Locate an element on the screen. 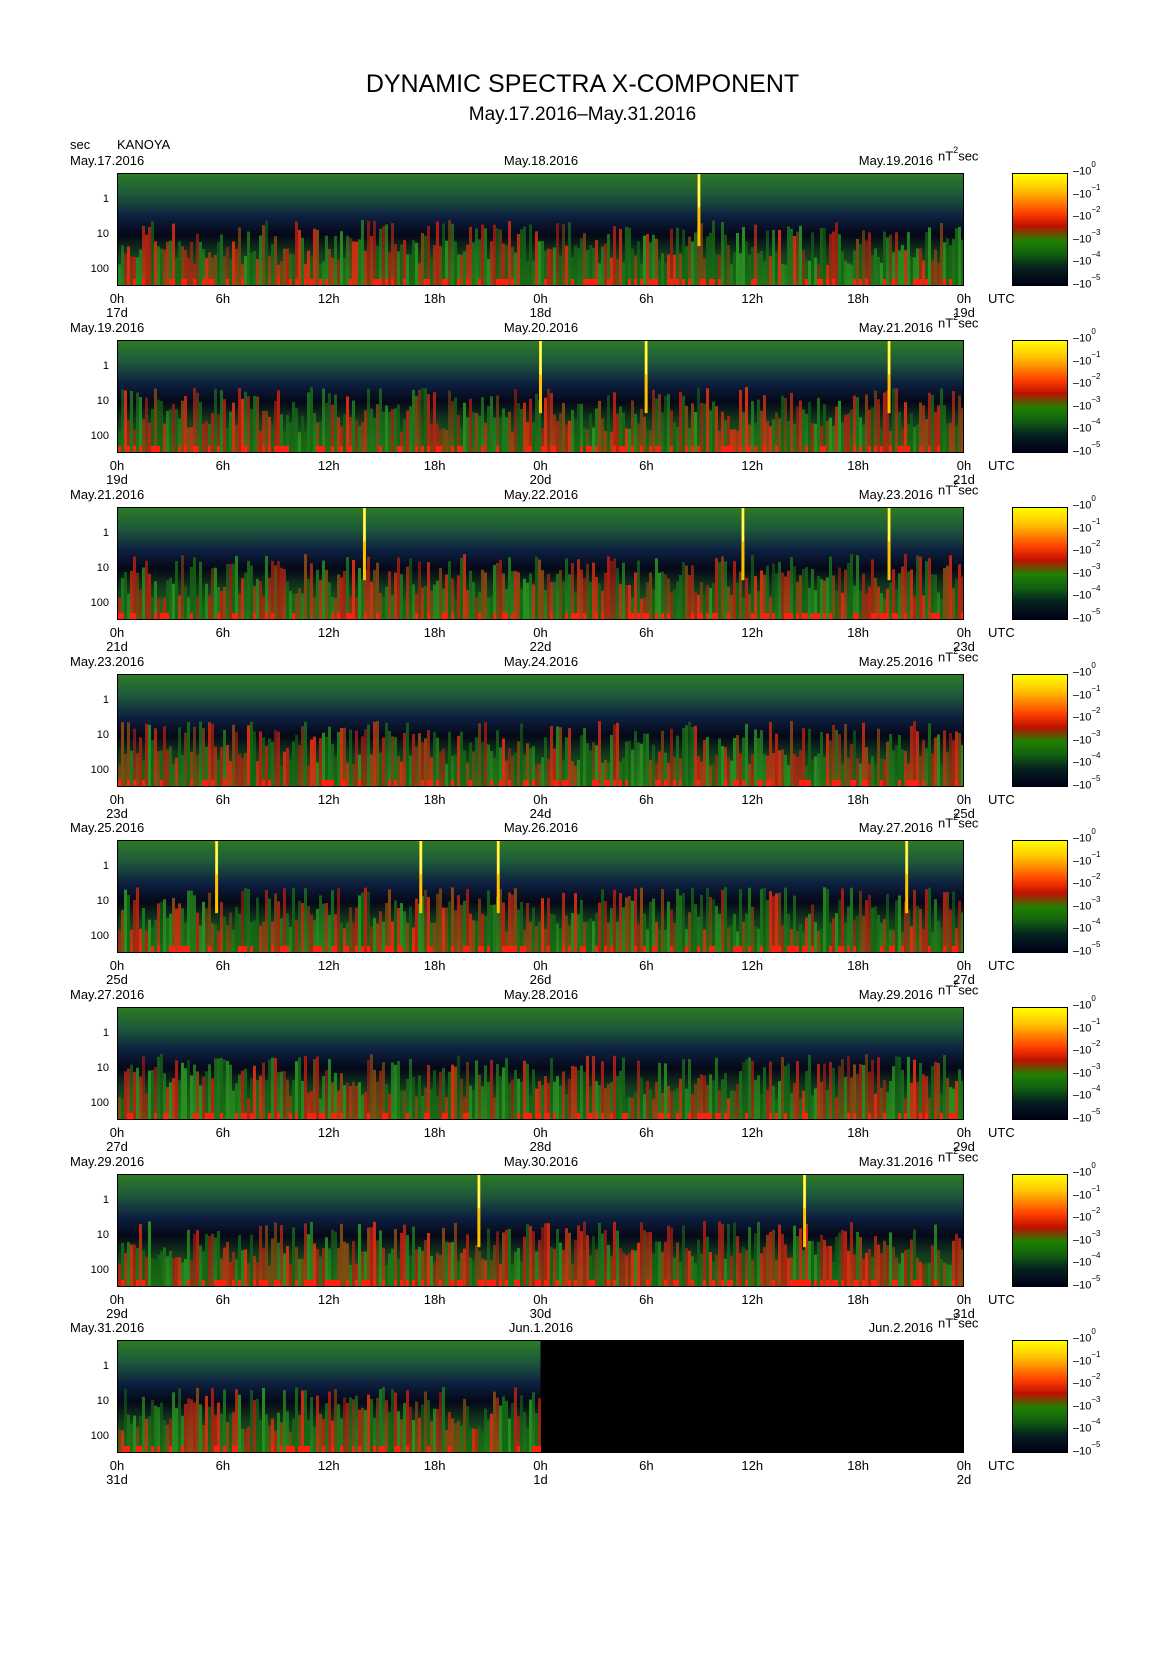 This screenshot has width=1165, height=1679. date-left-label: May.31.2016 is located at coordinates (107, 1327).